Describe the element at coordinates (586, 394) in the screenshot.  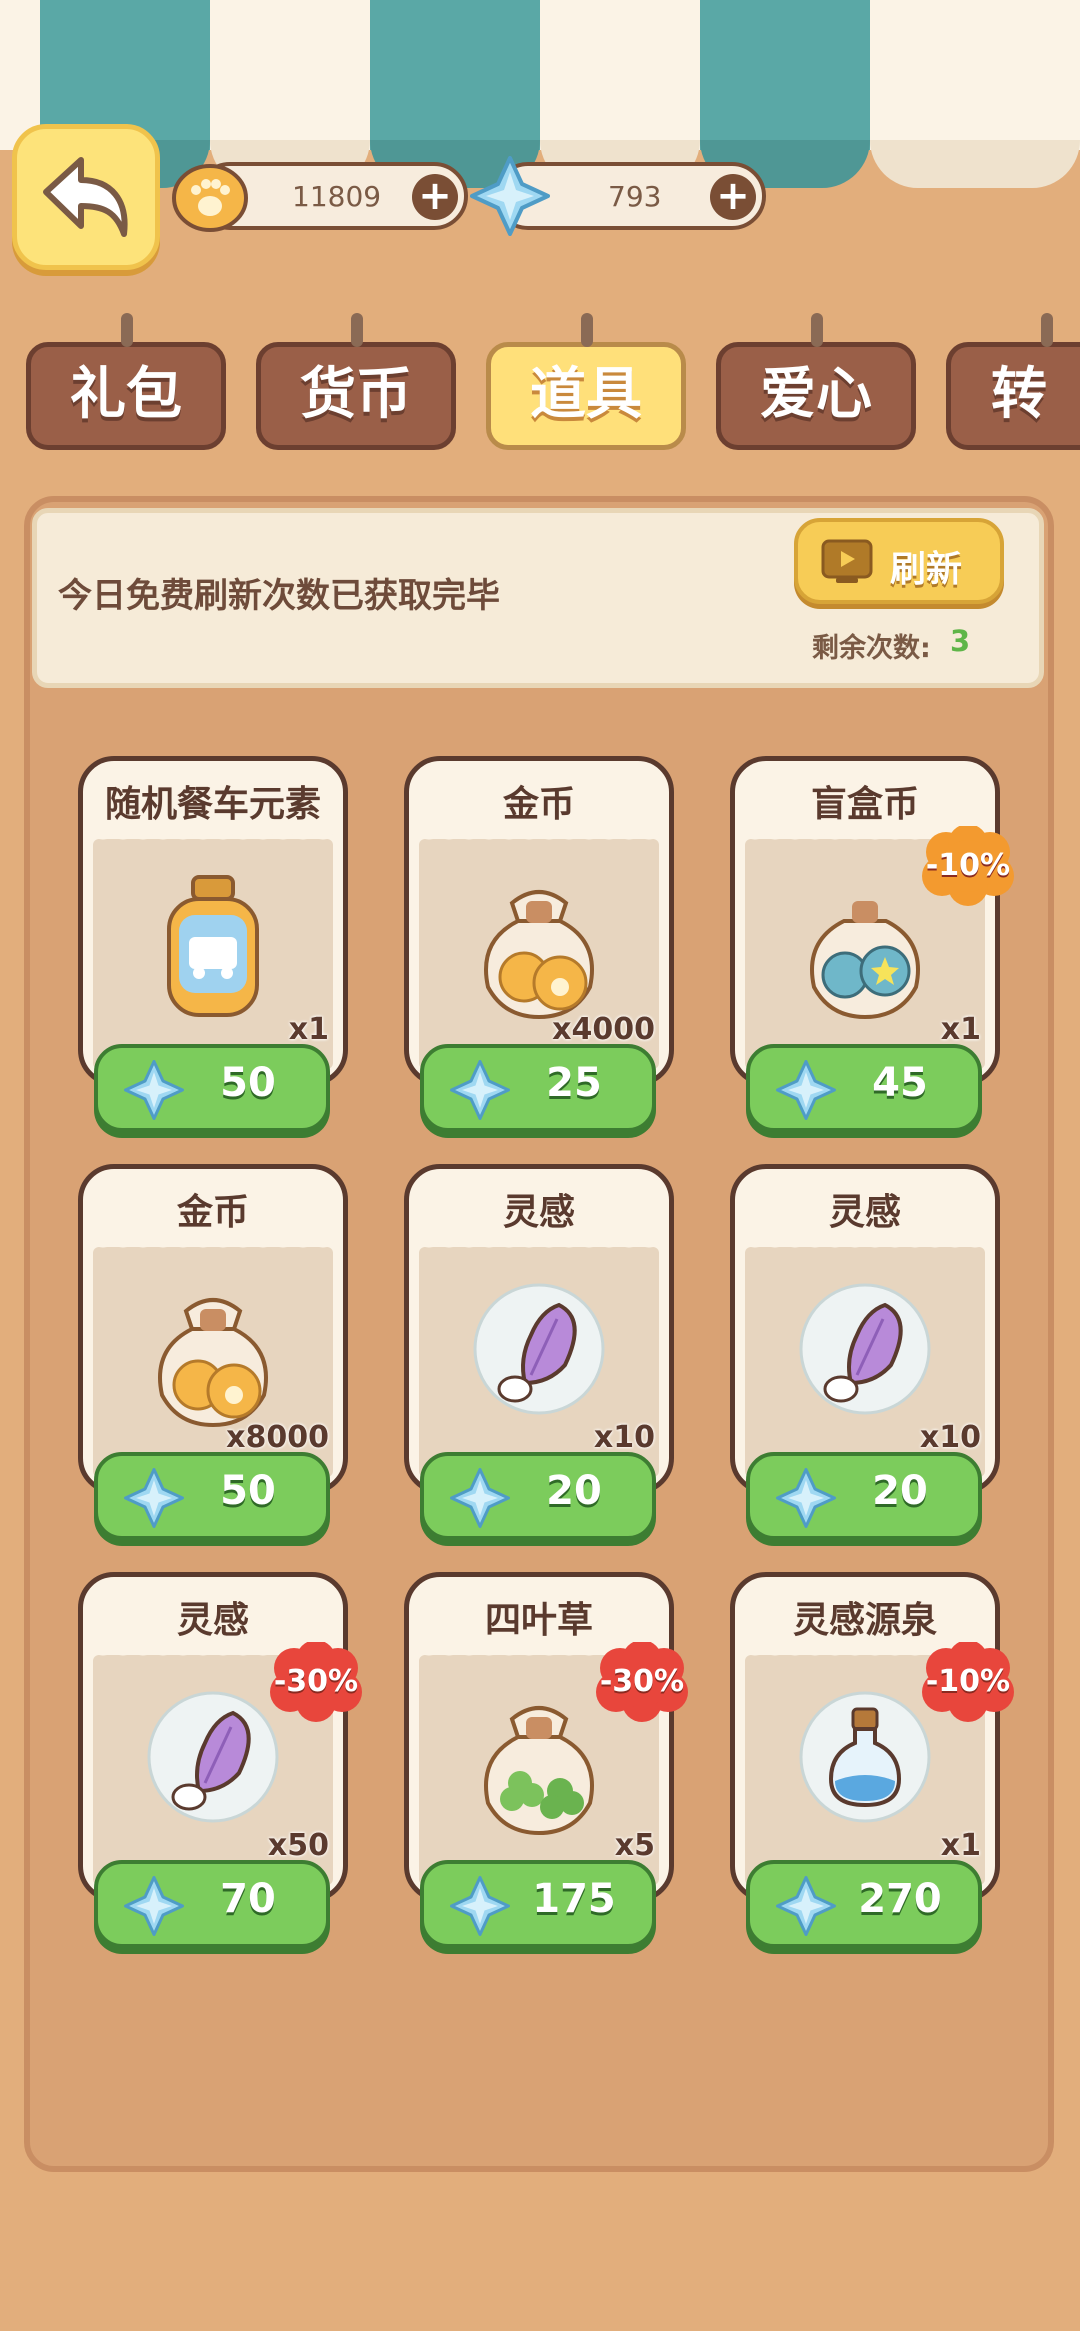
I see `tab-label: 道具` at that location.